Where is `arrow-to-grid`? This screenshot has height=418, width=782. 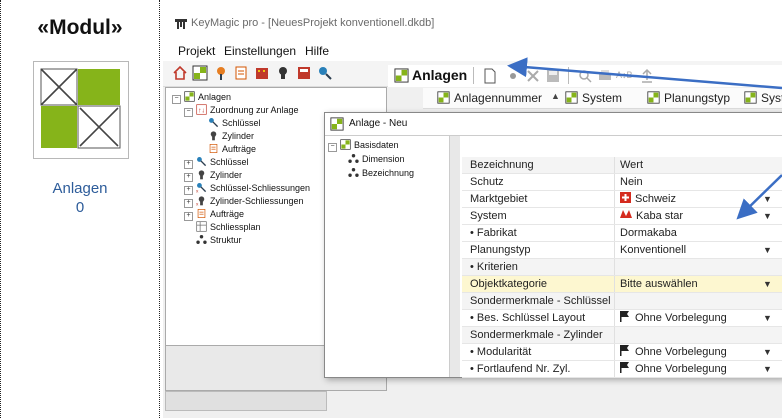 arrow-to-grid is located at coordinates (759, 197).